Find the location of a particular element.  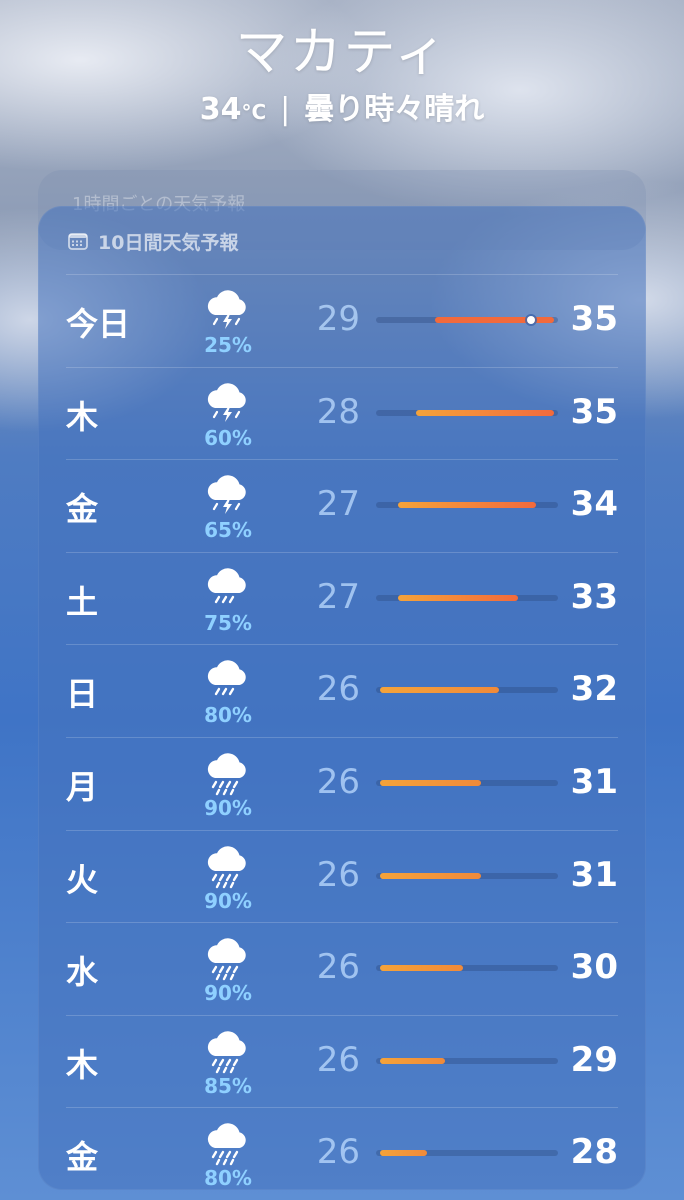

forecast-row: 今日 25% 29 35 is located at coordinates (342, 320).